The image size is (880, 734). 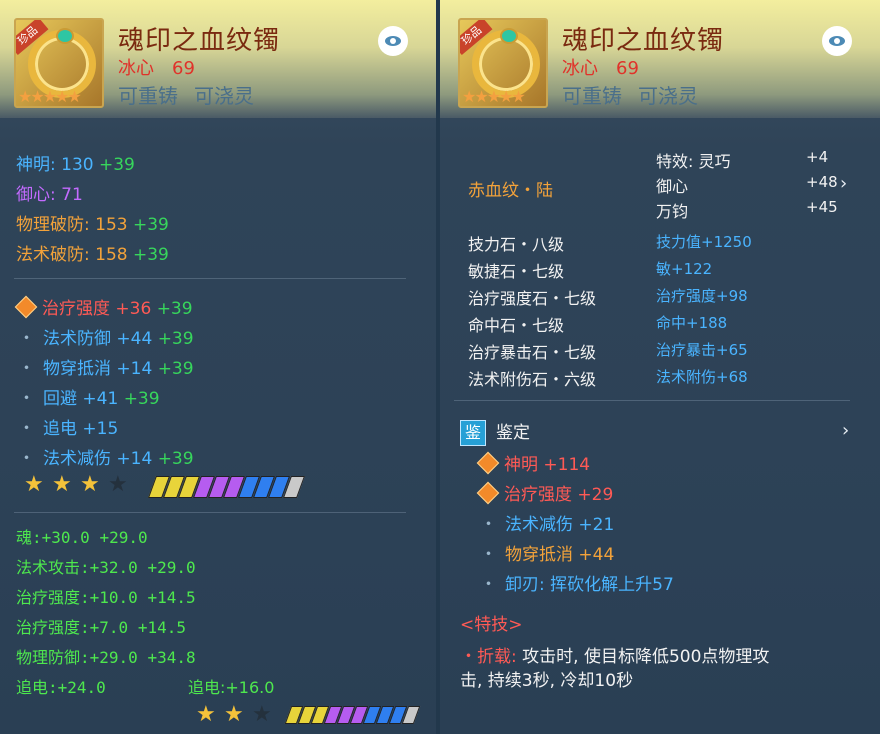 I want to click on soul-bonus: +14.5, so click(x=171, y=597).